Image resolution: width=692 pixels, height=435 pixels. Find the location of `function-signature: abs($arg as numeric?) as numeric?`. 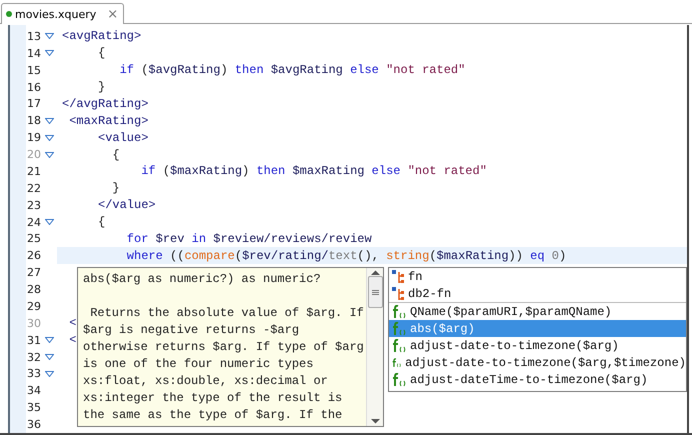

function-signature: abs($arg as numeric?) as numeric? is located at coordinates (202, 279).